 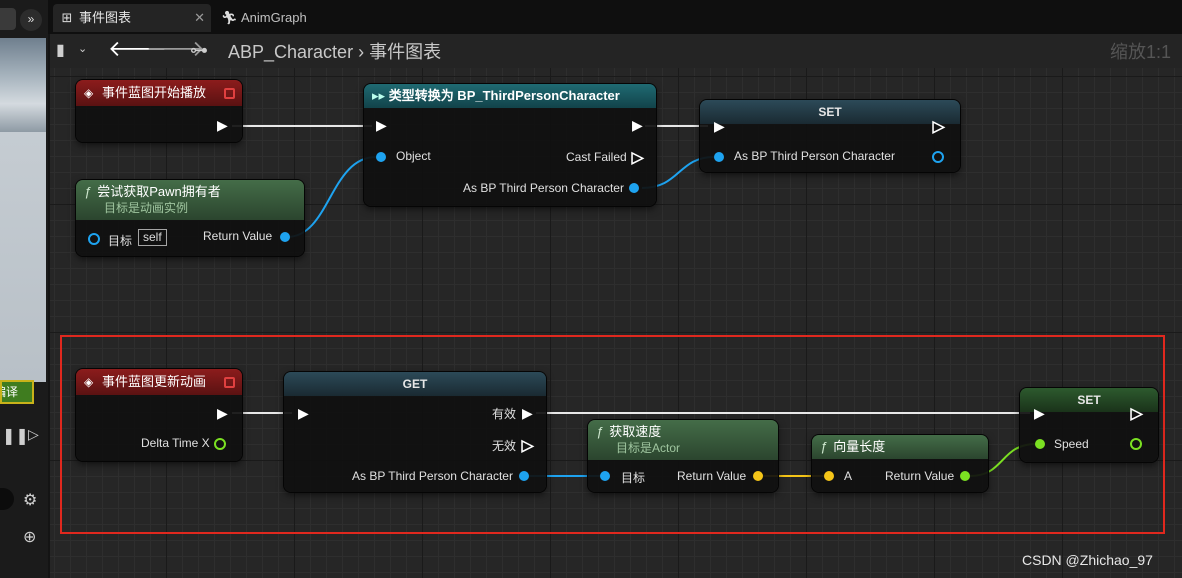 I want to click on node-title: 向量长度, so click(x=859, y=446).